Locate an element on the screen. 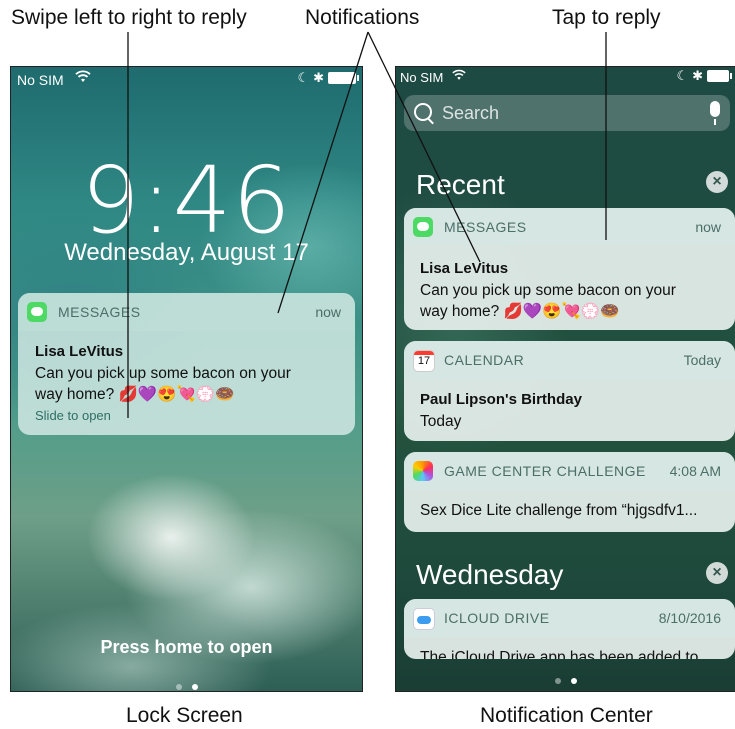 The width and height of the screenshot is (735, 729). section-title-wednesday: Wednesday is located at coordinates (490, 574).